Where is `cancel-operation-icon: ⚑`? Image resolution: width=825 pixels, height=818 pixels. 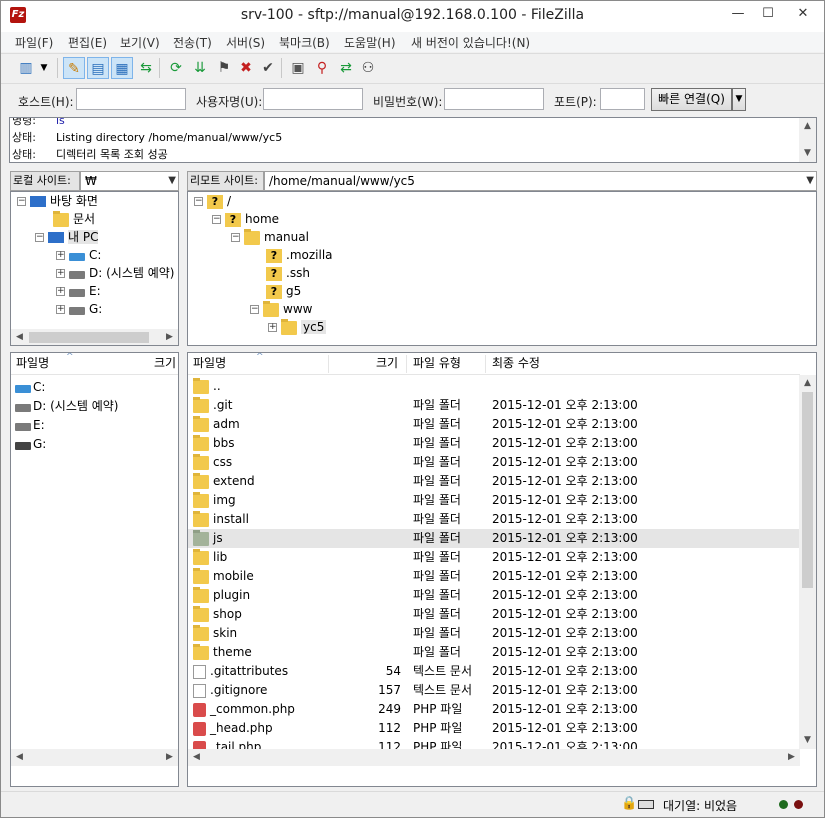 cancel-operation-icon: ⚑ is located at coordinates (224, 68).